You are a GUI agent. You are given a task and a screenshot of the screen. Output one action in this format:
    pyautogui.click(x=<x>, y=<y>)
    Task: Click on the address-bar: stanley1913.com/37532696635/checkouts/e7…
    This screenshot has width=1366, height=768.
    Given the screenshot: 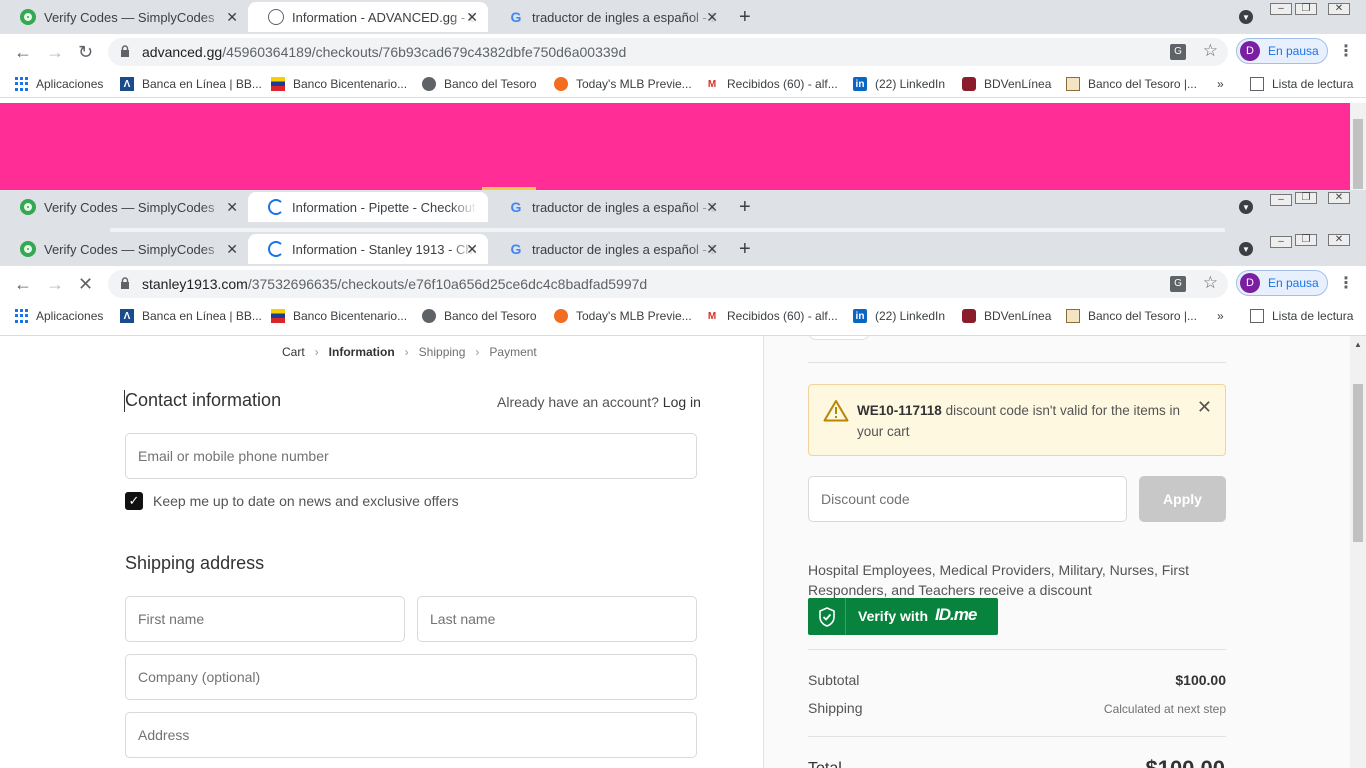 What is the action you would take?
    pyautogui.click(x=668, y=284)
    